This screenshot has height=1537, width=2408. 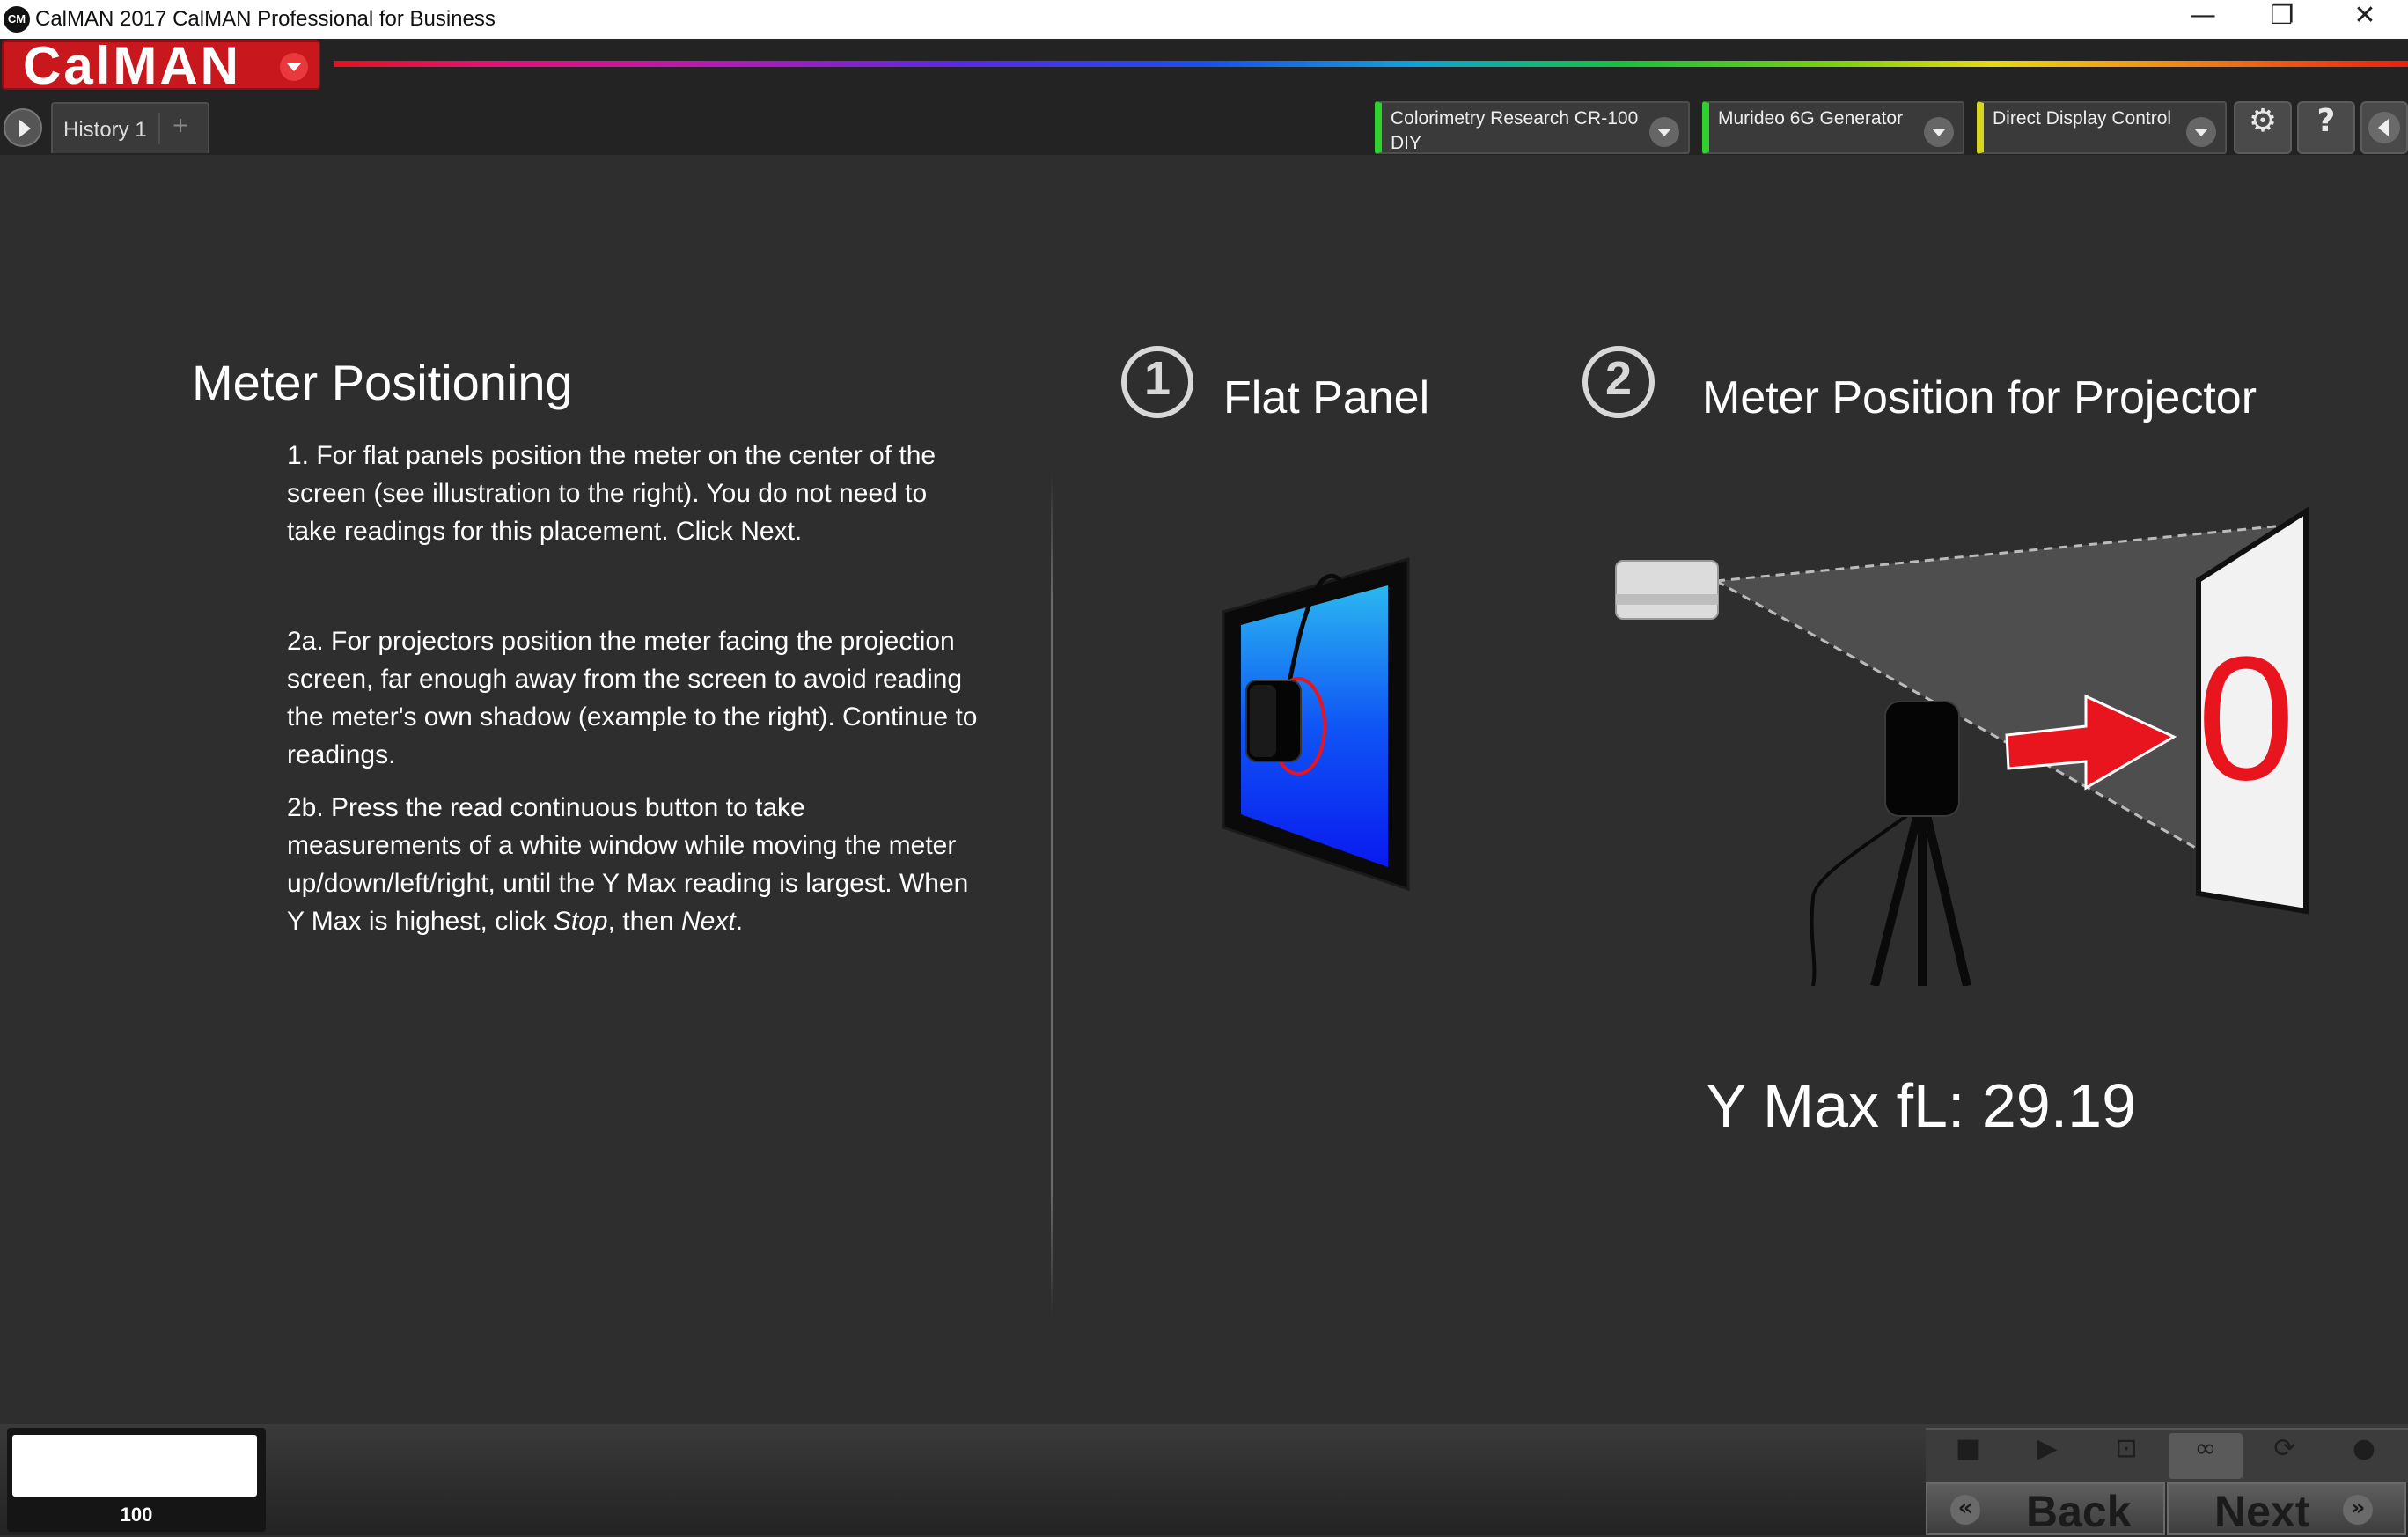 What do you see at coordinates (2364, 19) in the screenshot?
I see `close-button: ✕` at bounding box center [2364, 19].